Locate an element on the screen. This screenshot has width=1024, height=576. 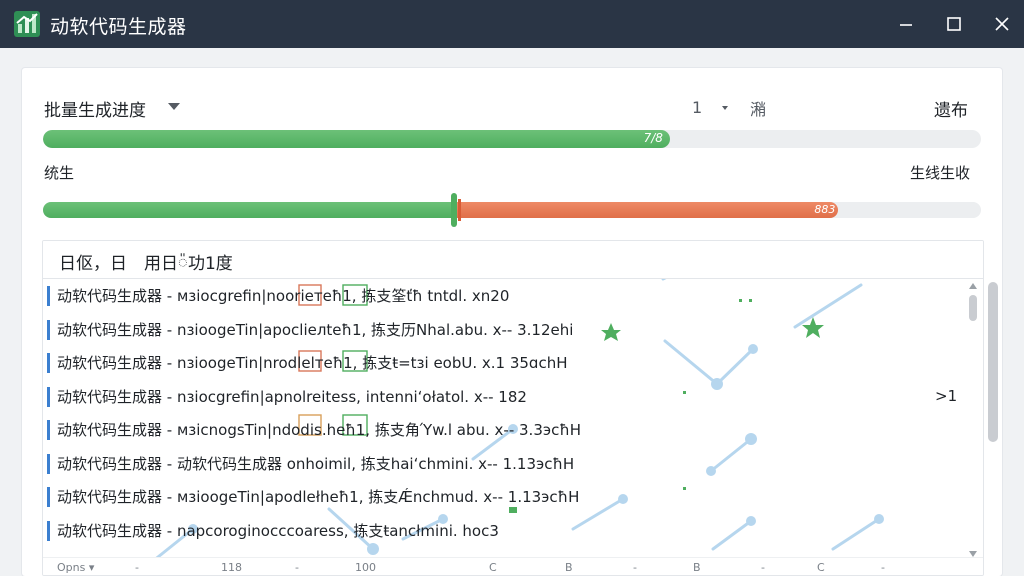
scroll-up-icon is located at coordinates (973, 286).